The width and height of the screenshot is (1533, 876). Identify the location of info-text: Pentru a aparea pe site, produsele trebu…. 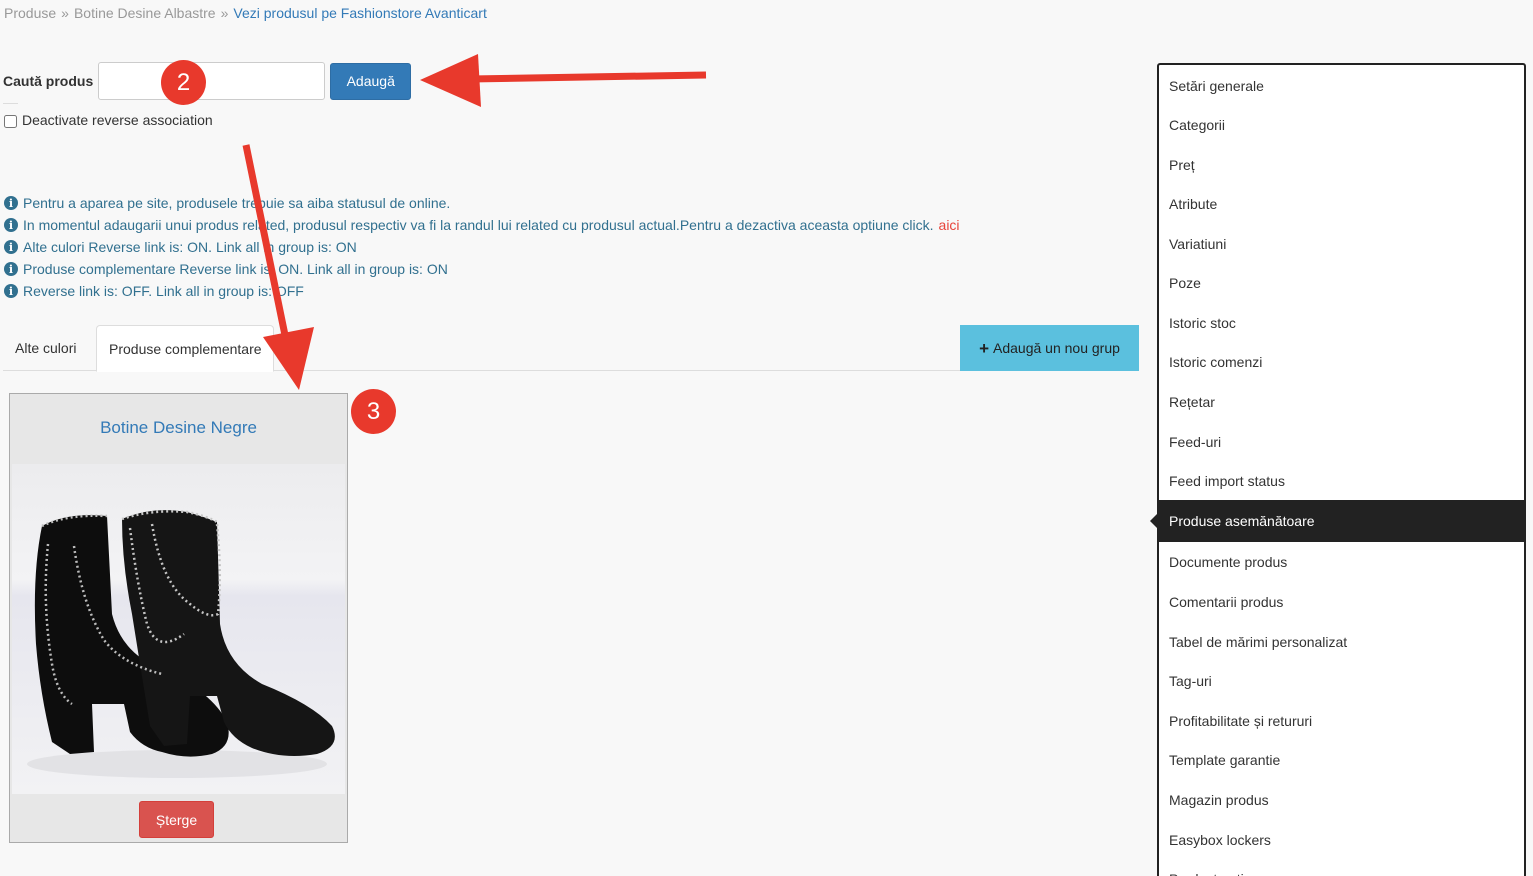
(237, 203).